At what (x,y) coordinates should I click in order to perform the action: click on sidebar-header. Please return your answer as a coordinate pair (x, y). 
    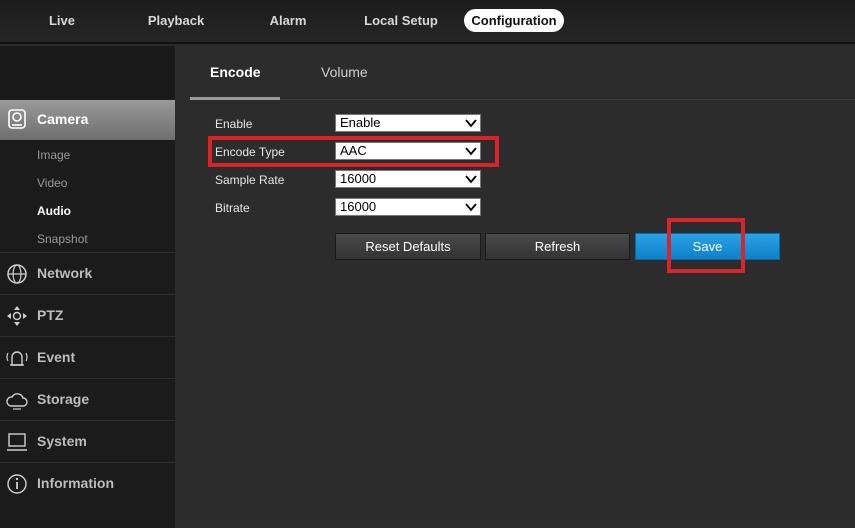
    Looking at the image, I should click on (87, 73).